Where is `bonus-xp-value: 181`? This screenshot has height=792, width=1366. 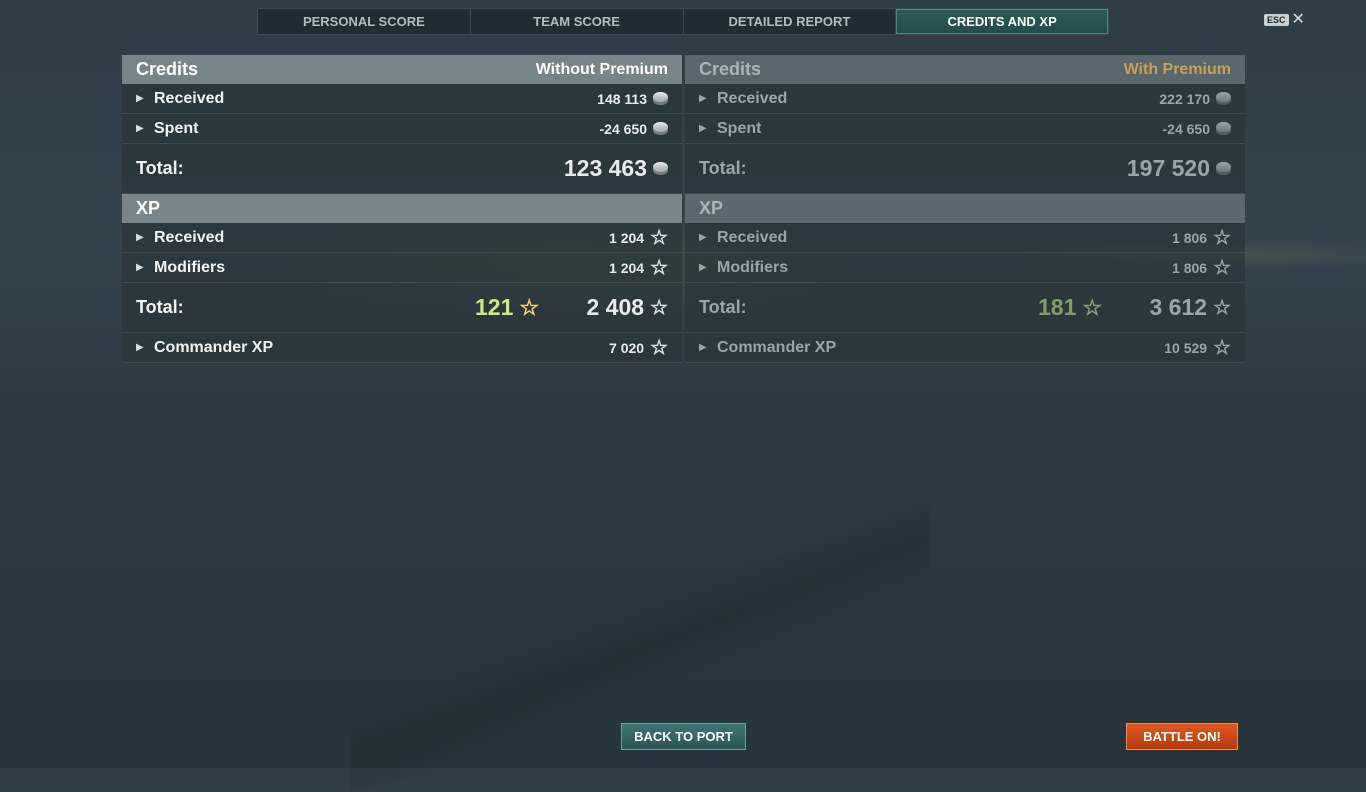 bonus-xp-value: 181 is located at coordinates (1057, 307).